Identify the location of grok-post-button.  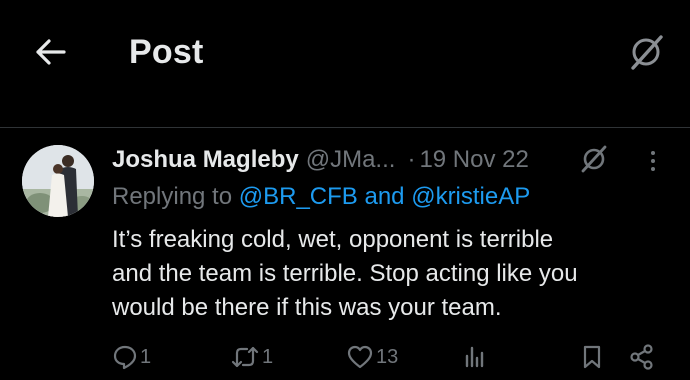
(594, 159).